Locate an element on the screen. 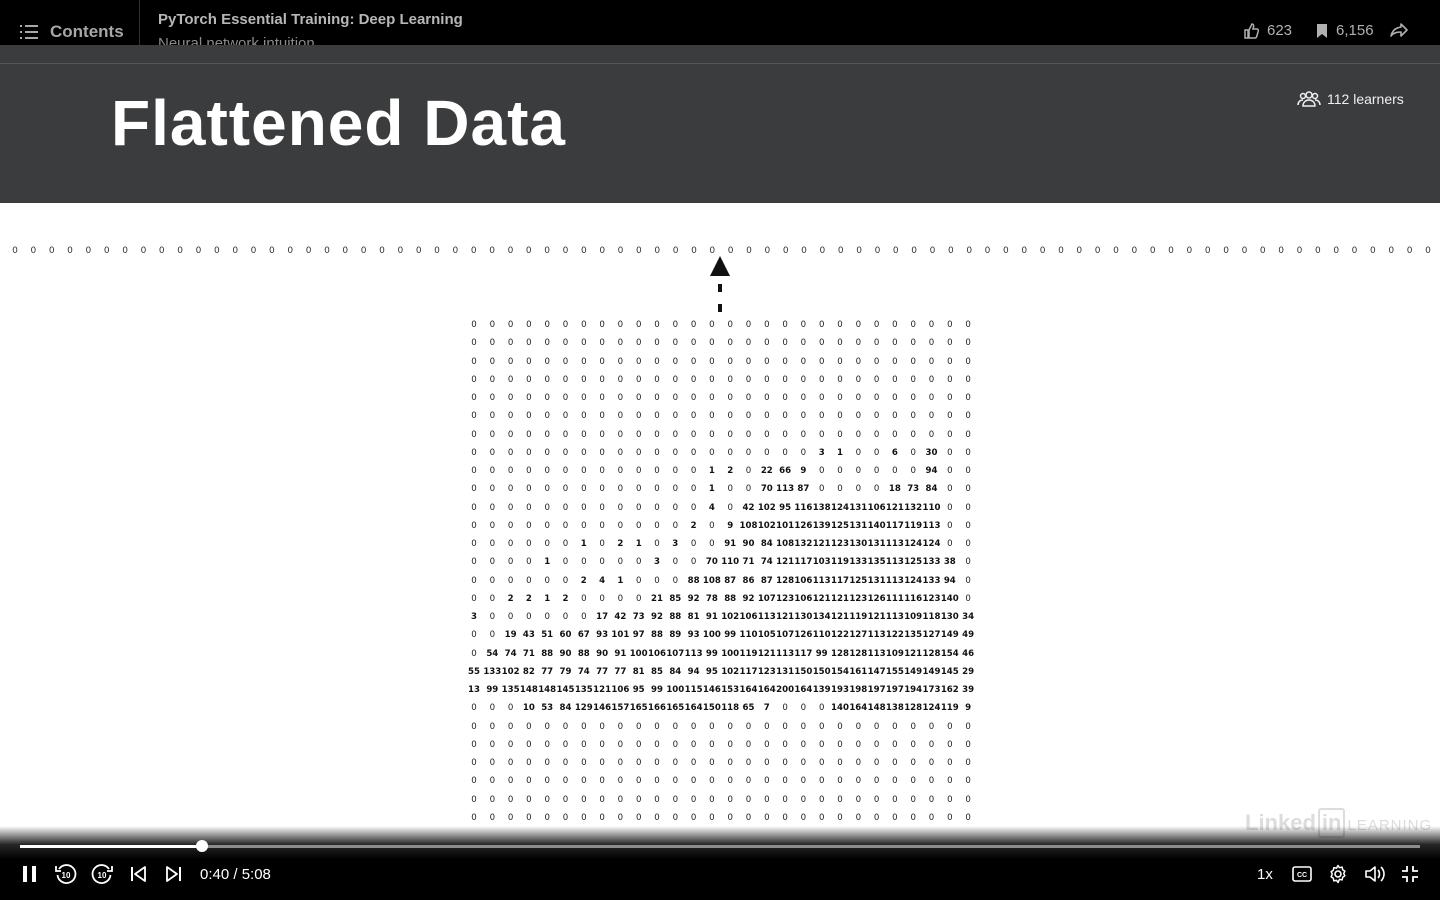 The image size is (1440, 900). matrix-cell: 92 is located at coordinates (748, 598).